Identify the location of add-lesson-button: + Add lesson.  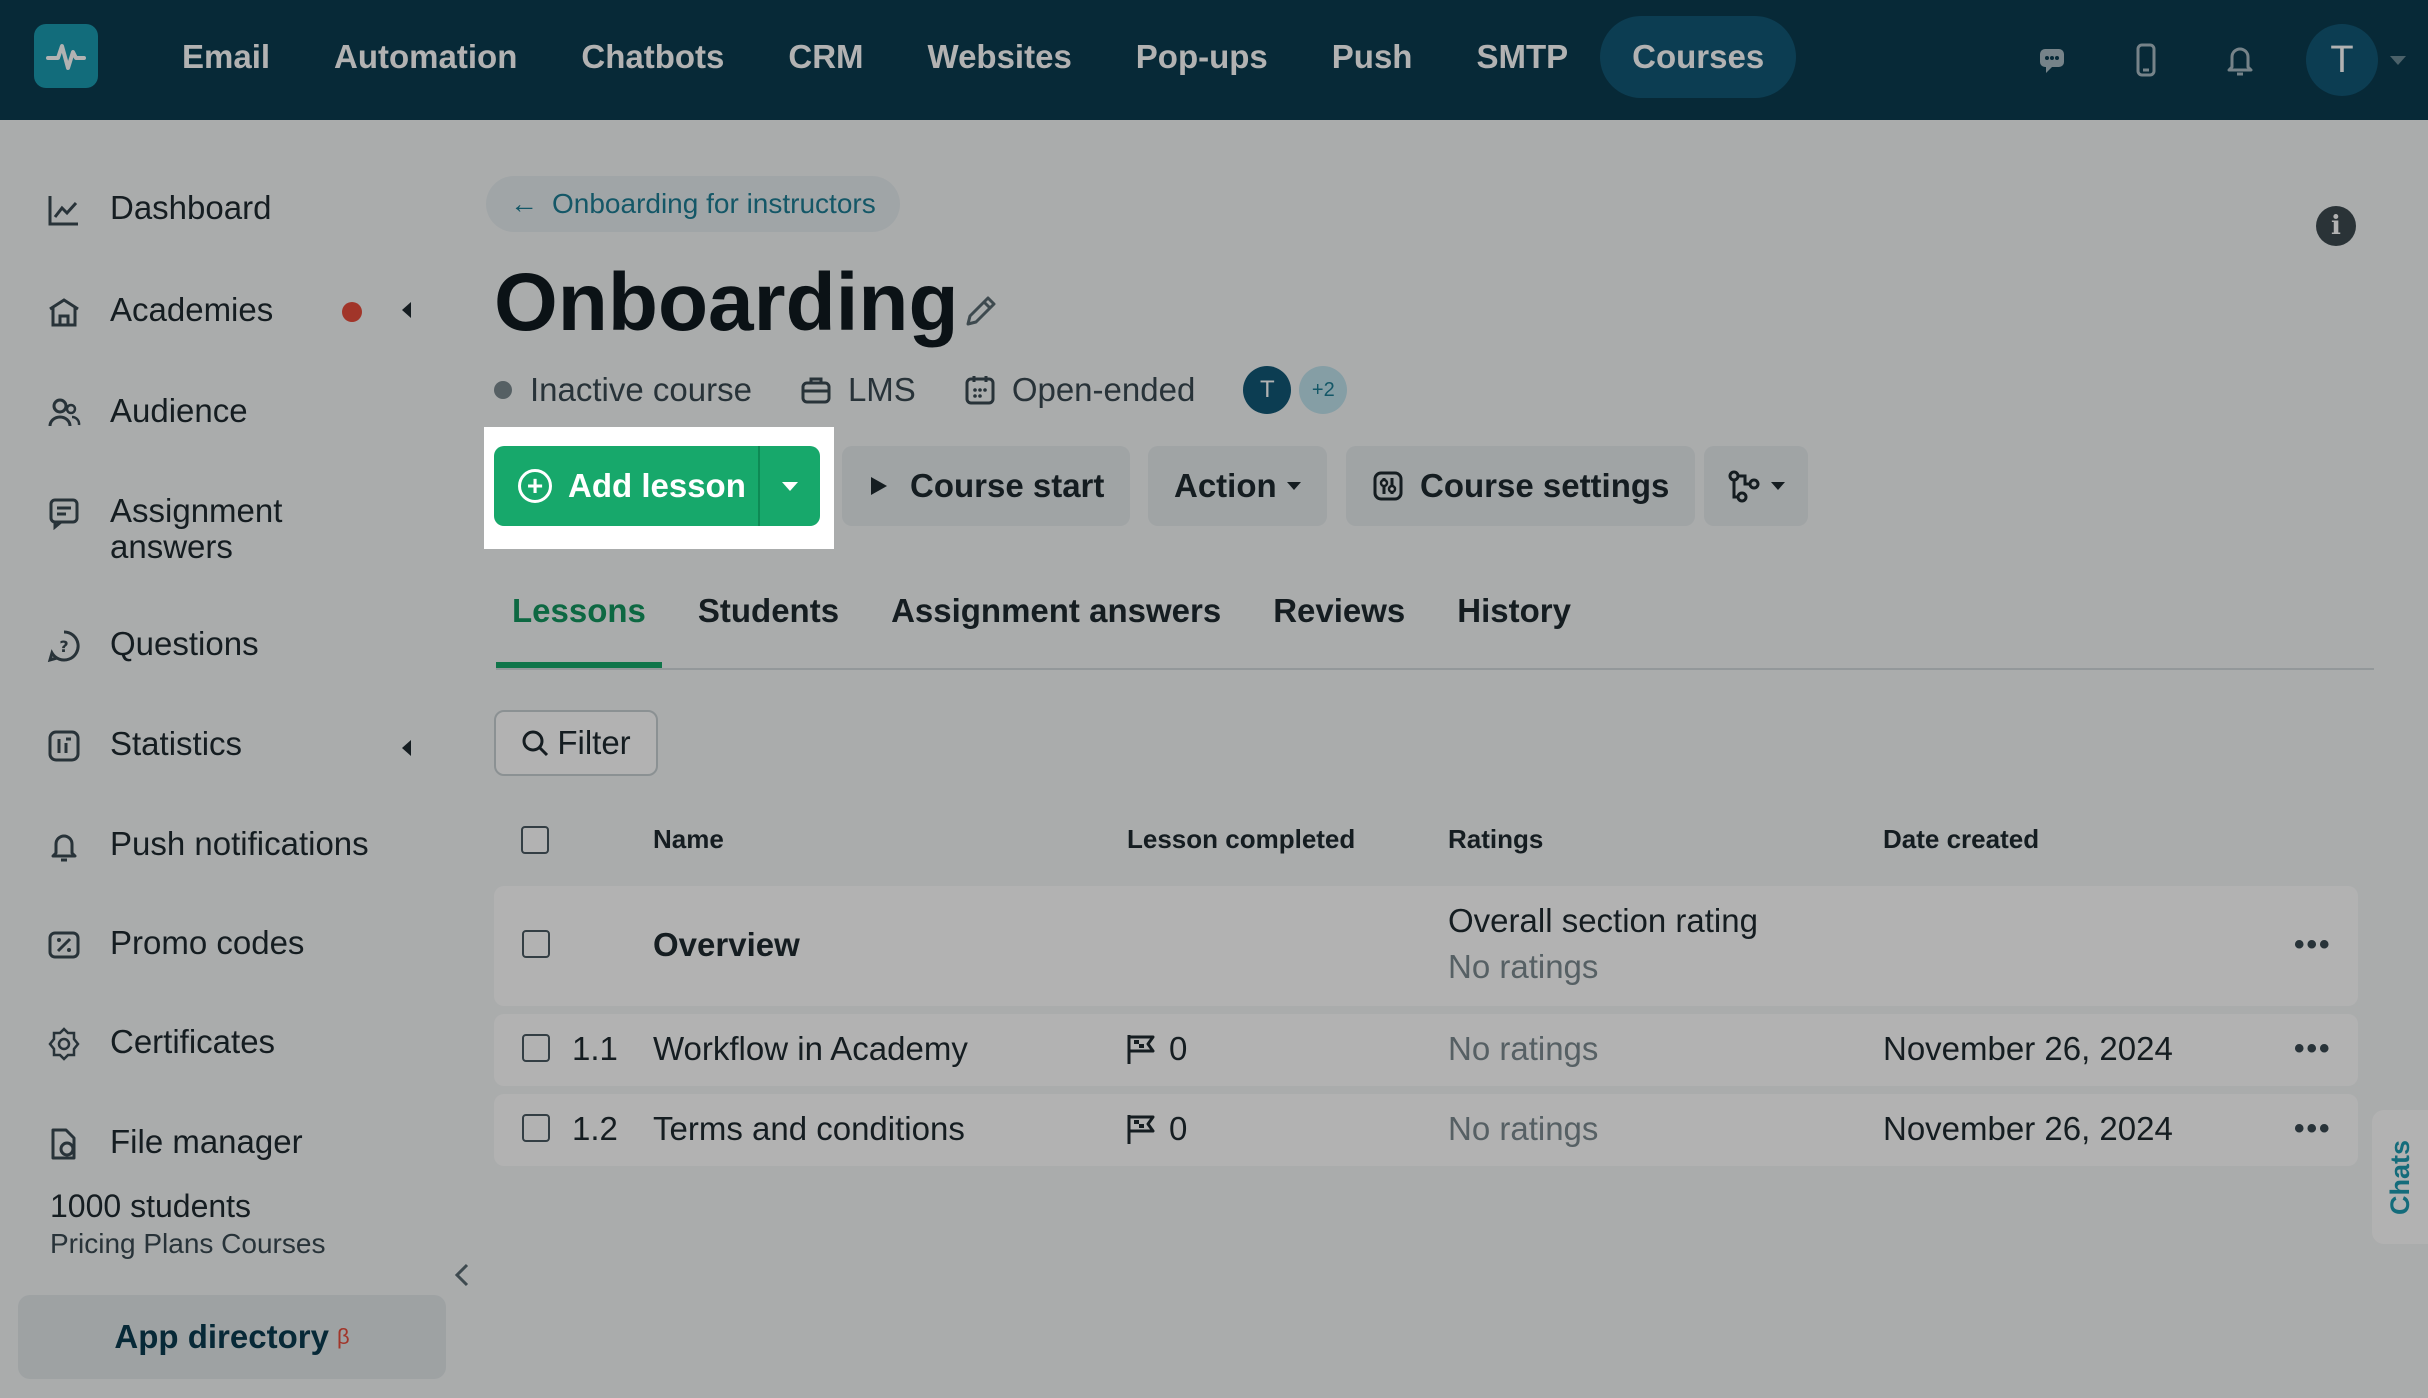
(627, 486).